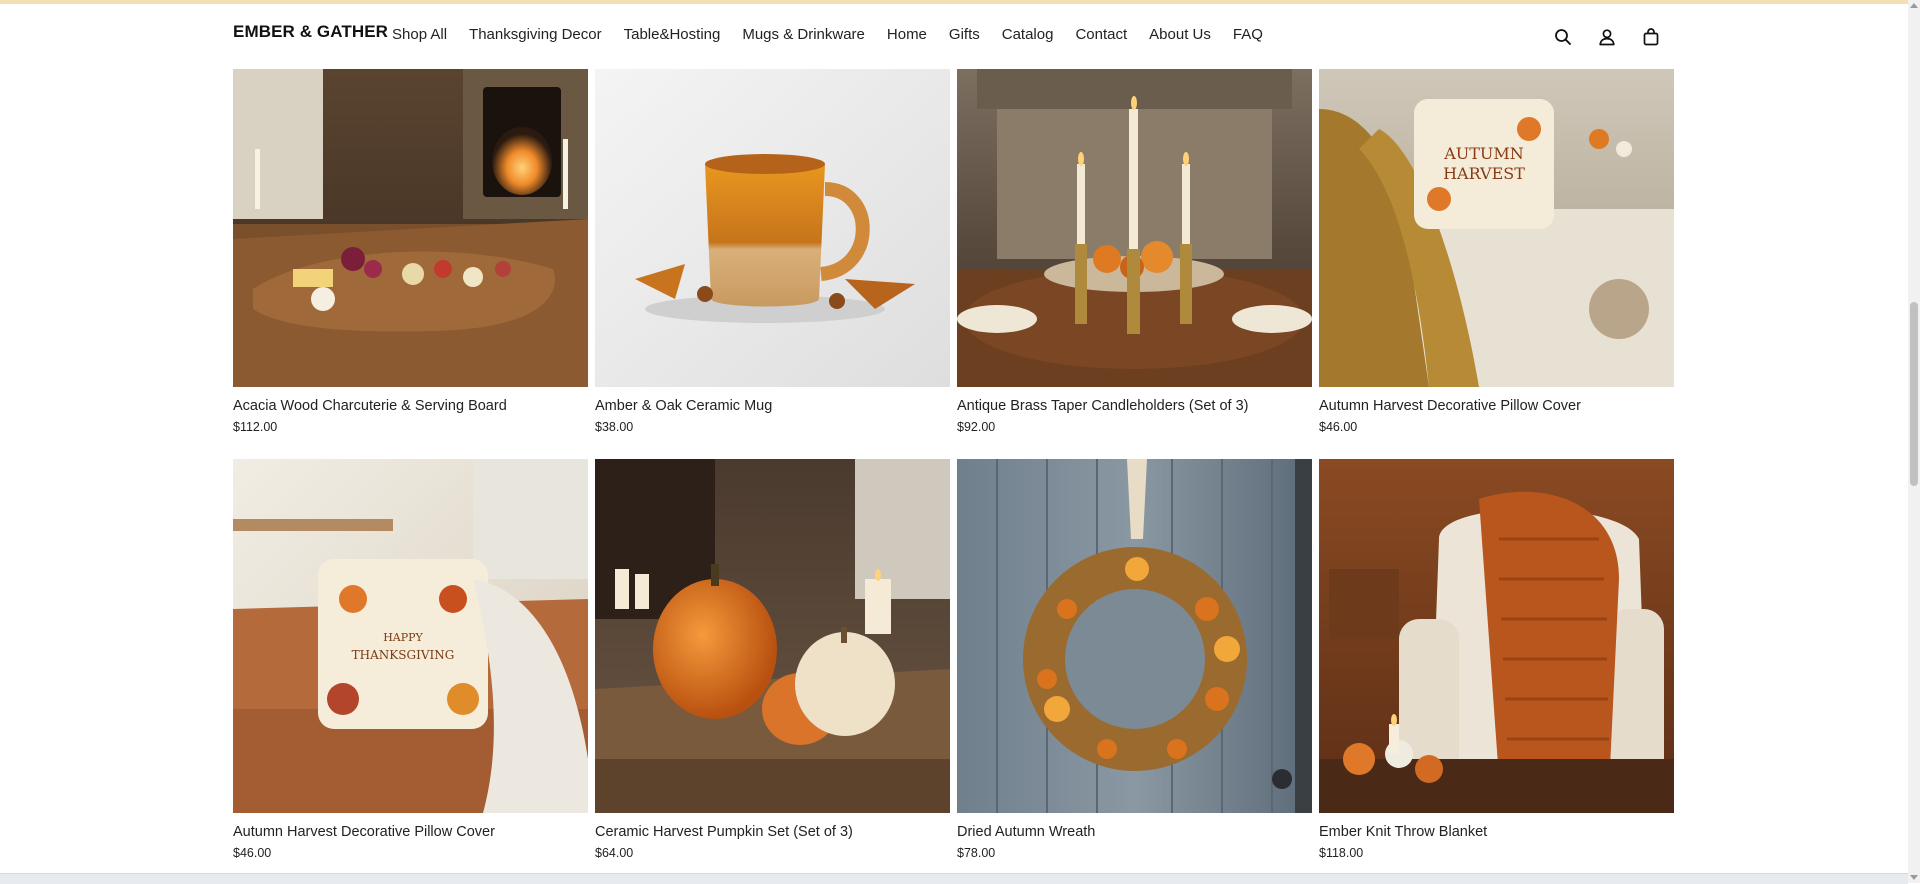  I want to click on product-price: $78.00, so click(976, 853).